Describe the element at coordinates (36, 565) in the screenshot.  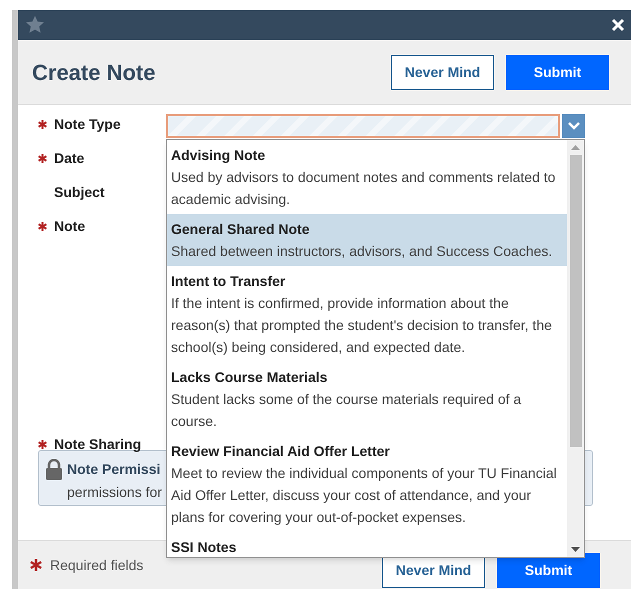
I see `required-asterisk-icon` at that location.